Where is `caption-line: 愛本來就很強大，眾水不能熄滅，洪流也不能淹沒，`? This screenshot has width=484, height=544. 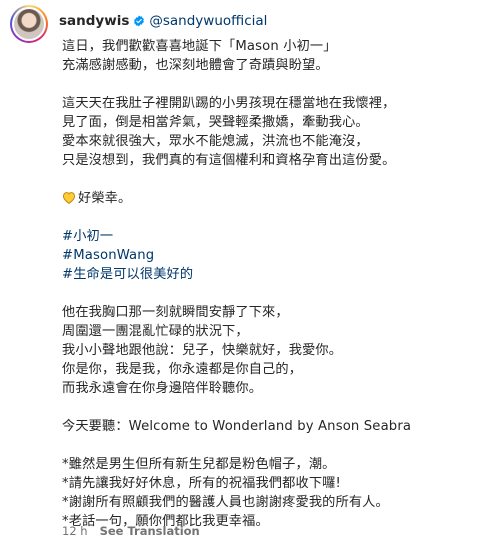 caption-line: 愛本來就很強大，眾水不能熄滅，洪流也不能淹沒， is located at coordinates (215, 141).